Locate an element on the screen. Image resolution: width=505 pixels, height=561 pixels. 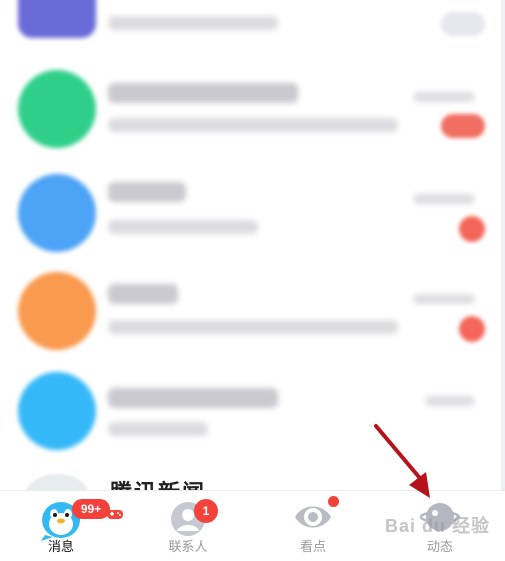
tab-contacts-label: 联系人 is located at coordinates (188, 547).